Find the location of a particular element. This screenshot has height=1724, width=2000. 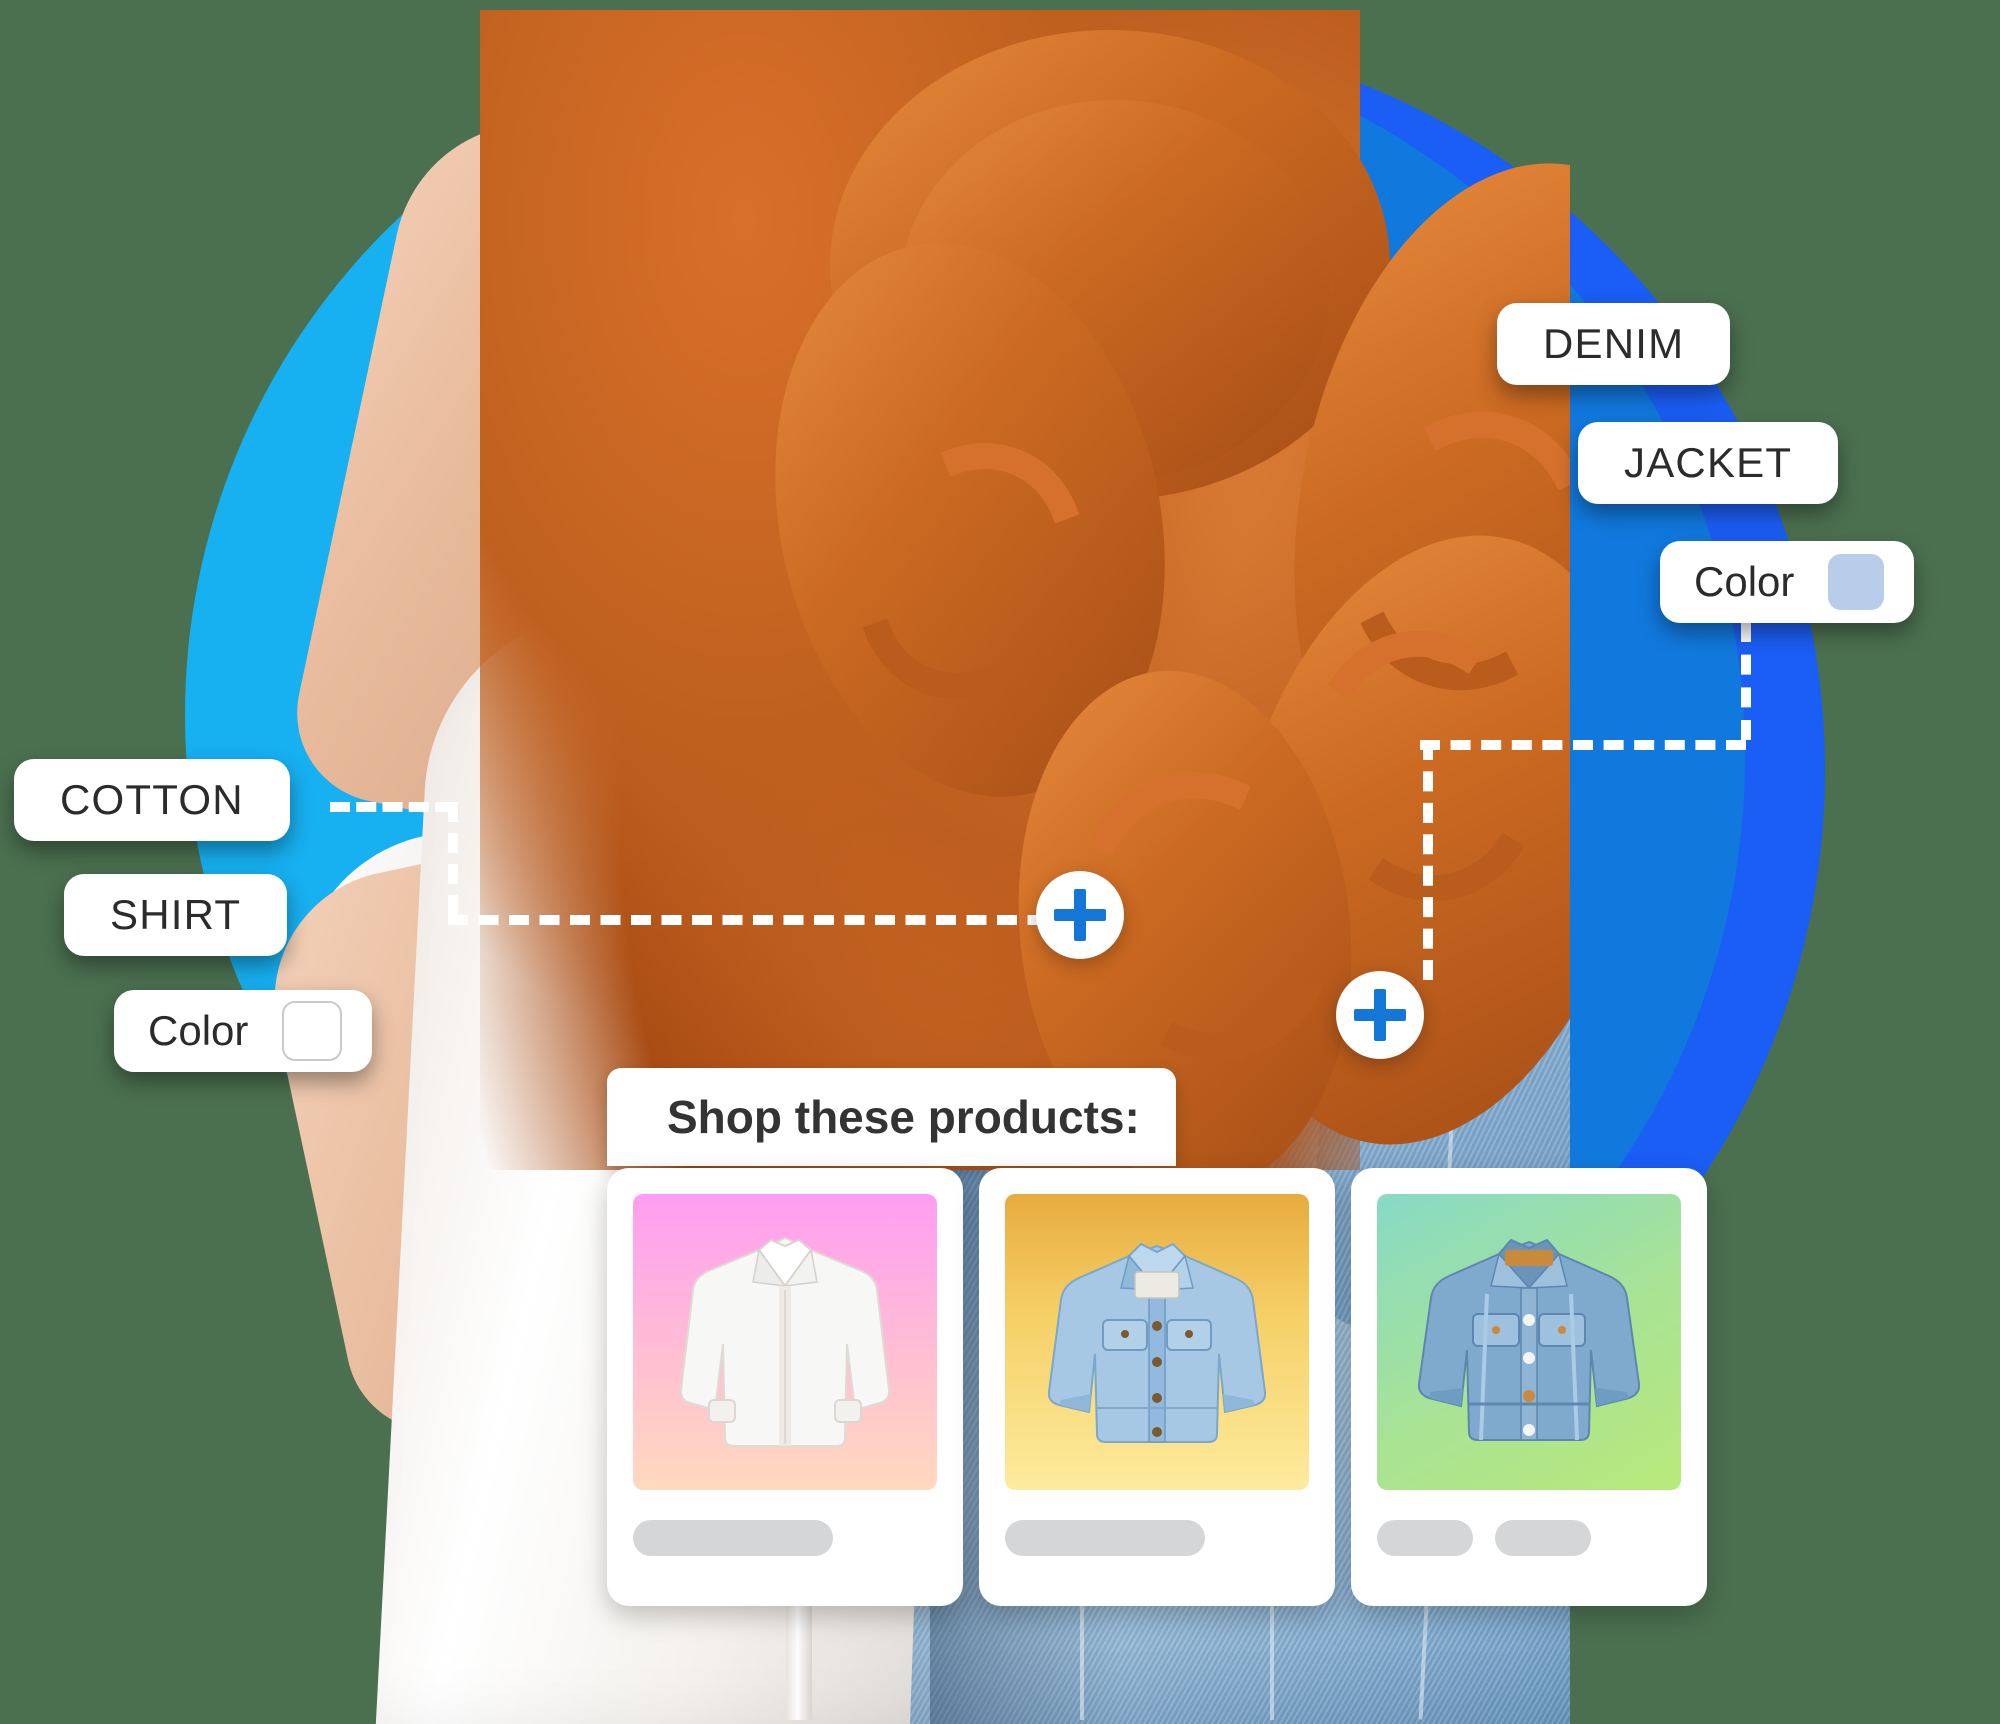

label-jacket-text: JACKET is located at coordinates (1708, 462).